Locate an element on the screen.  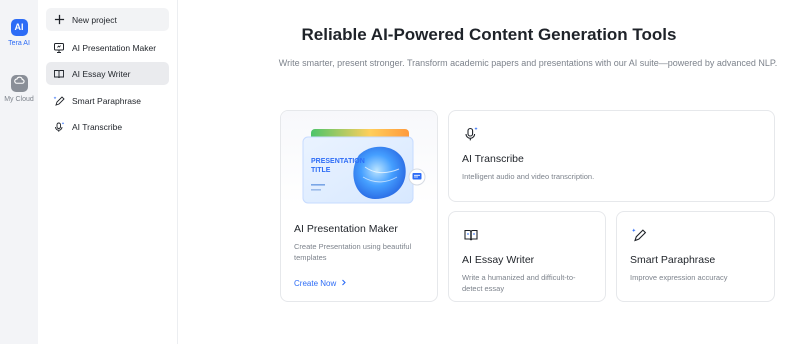
essay-writer-title: AI Essay Writer is located at coordinates (498, 260).